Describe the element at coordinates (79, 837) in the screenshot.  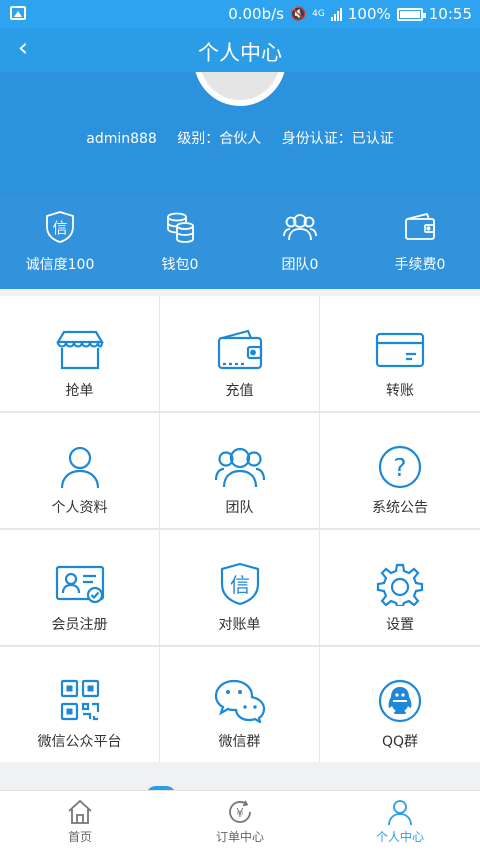
I see `tab-label: 首页` at that location.